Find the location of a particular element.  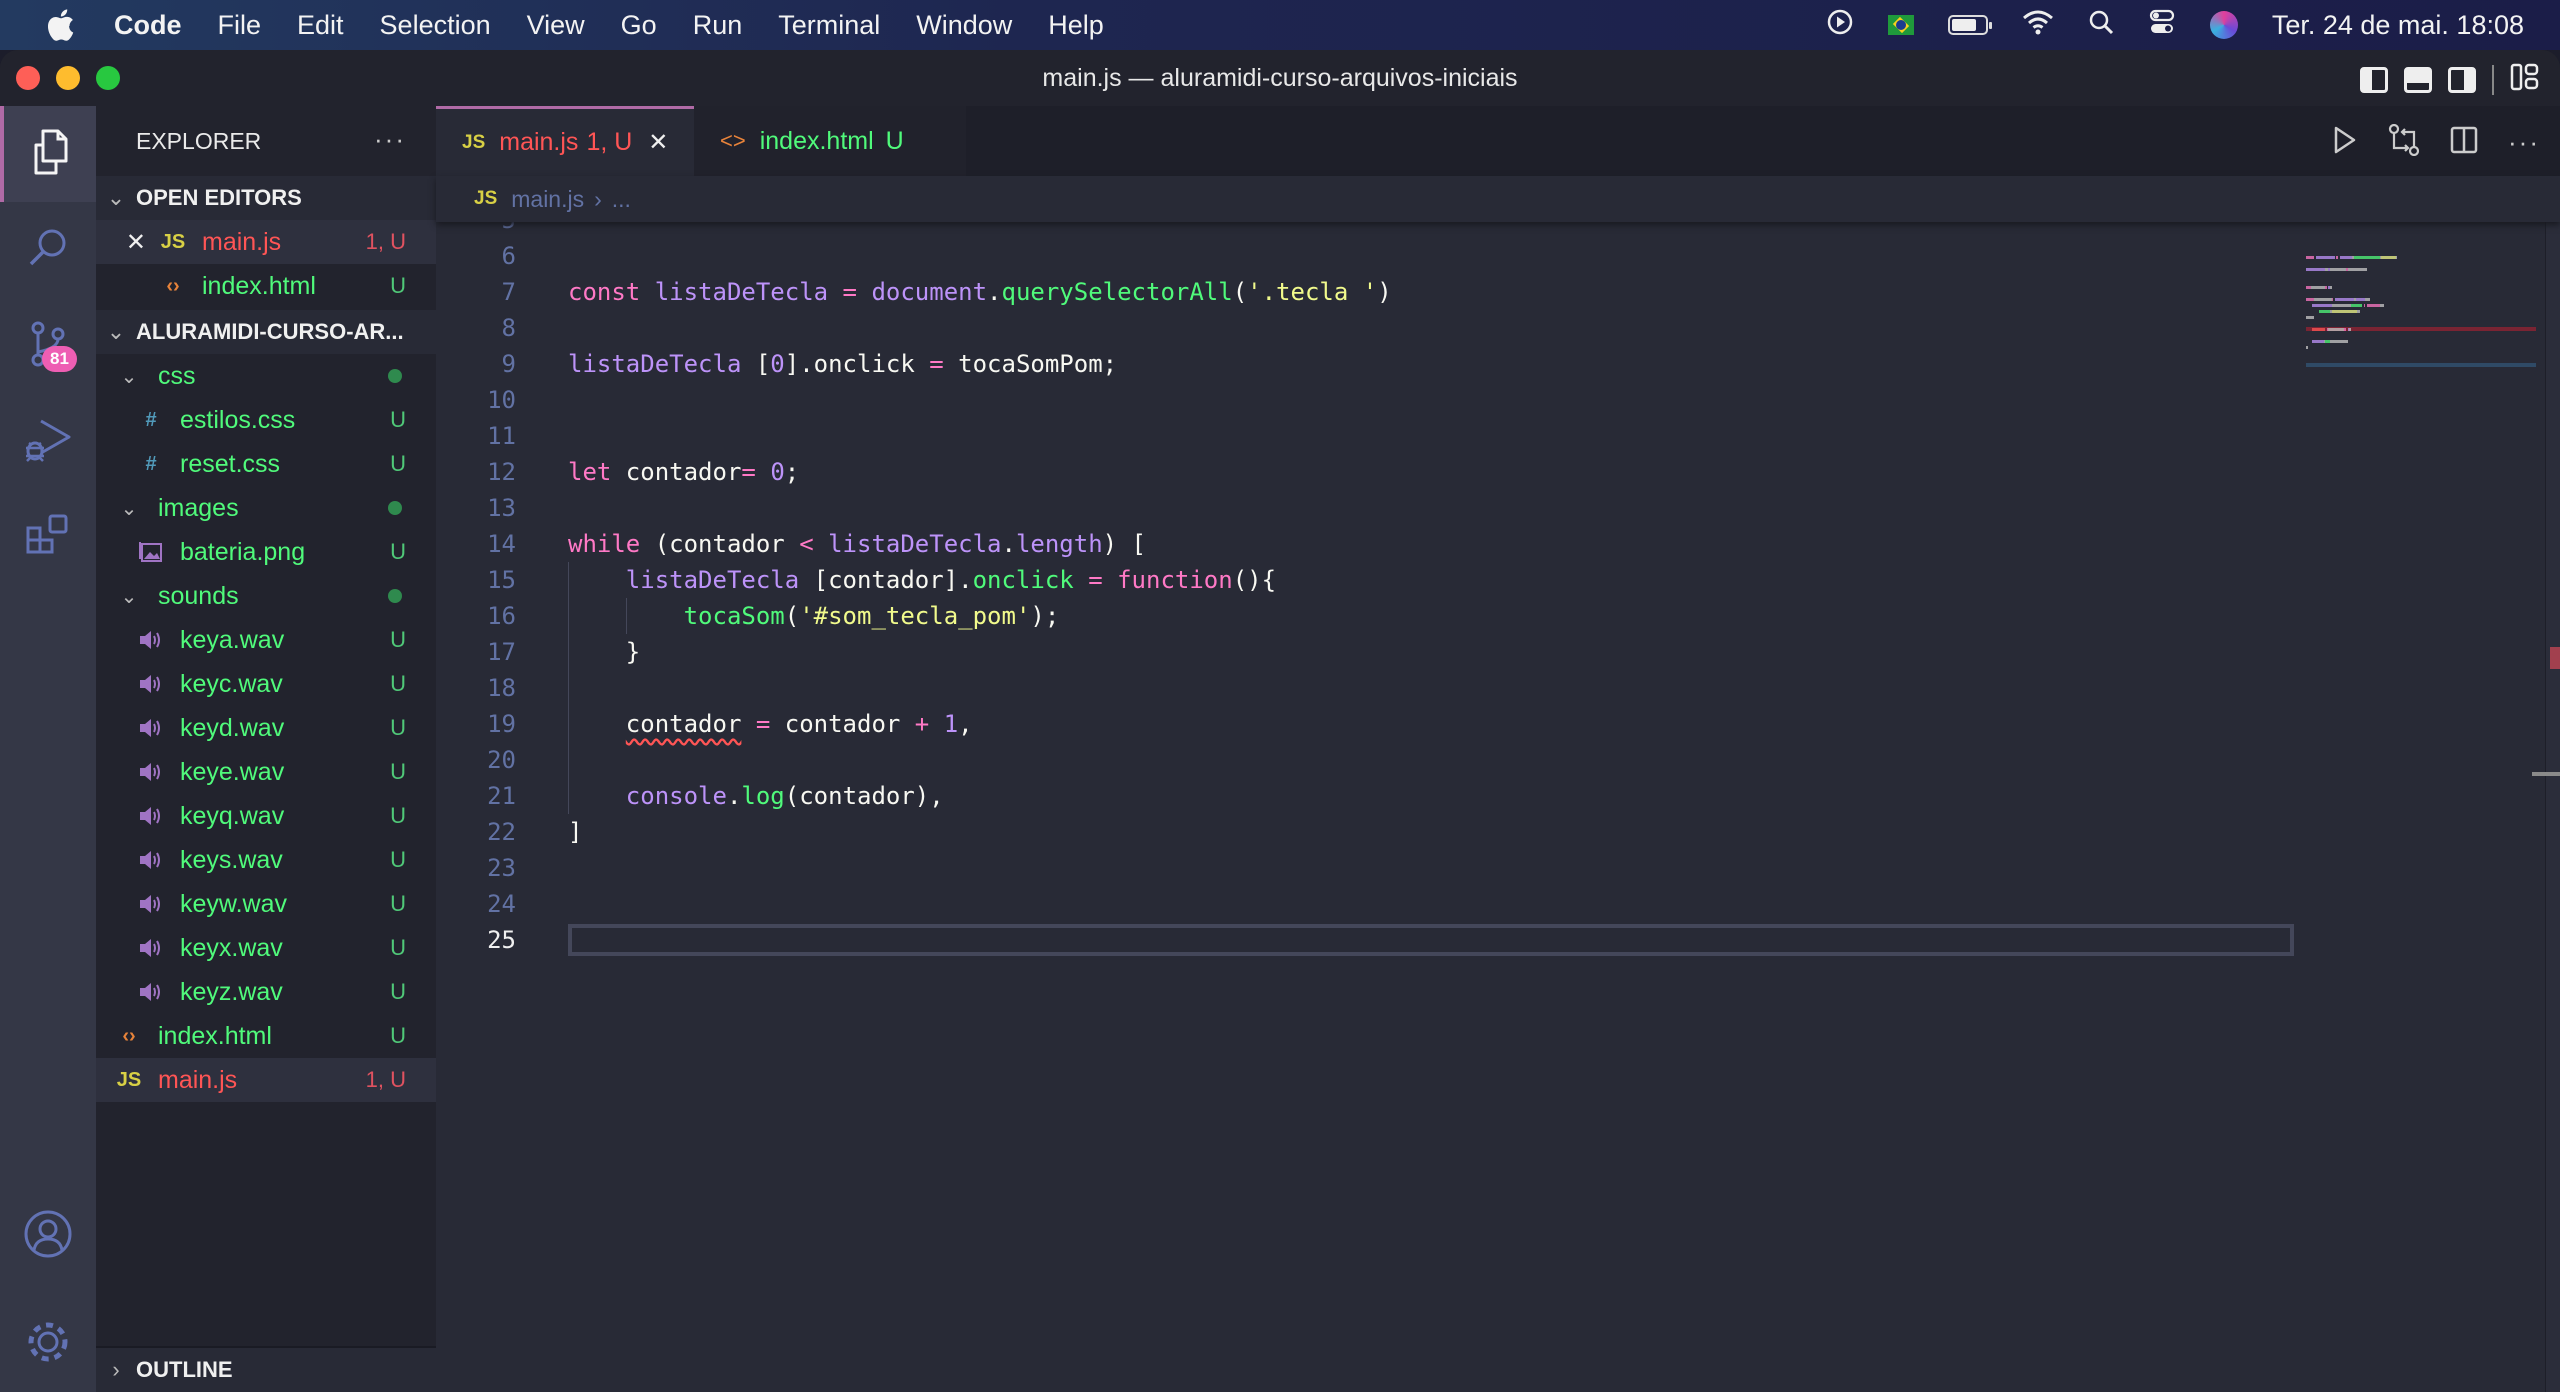

code-line: 16 tocaSom('#som_tecla_pom'); is located at coordinates (1366, 616).